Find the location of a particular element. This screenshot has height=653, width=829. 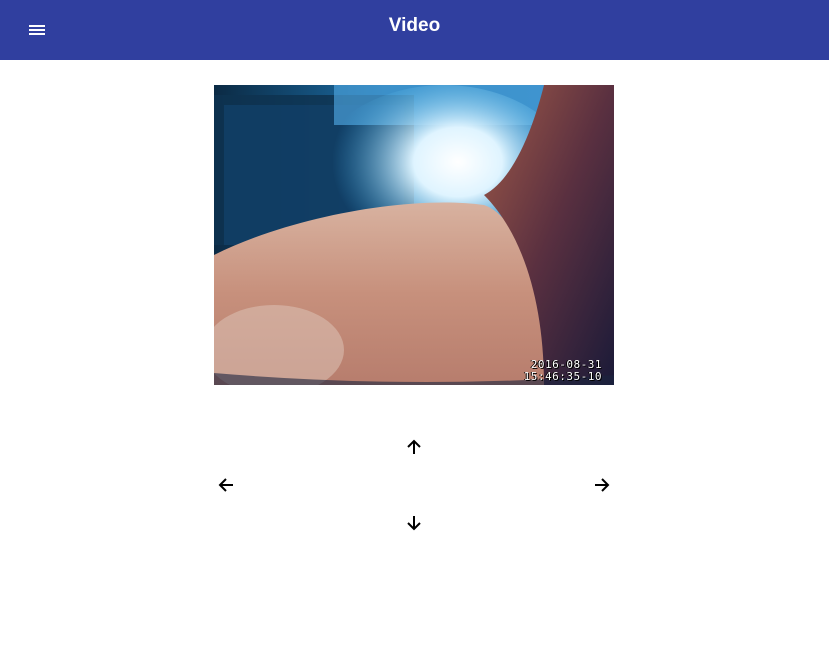

arrow-down-icon is located at coordinates (414, 523).